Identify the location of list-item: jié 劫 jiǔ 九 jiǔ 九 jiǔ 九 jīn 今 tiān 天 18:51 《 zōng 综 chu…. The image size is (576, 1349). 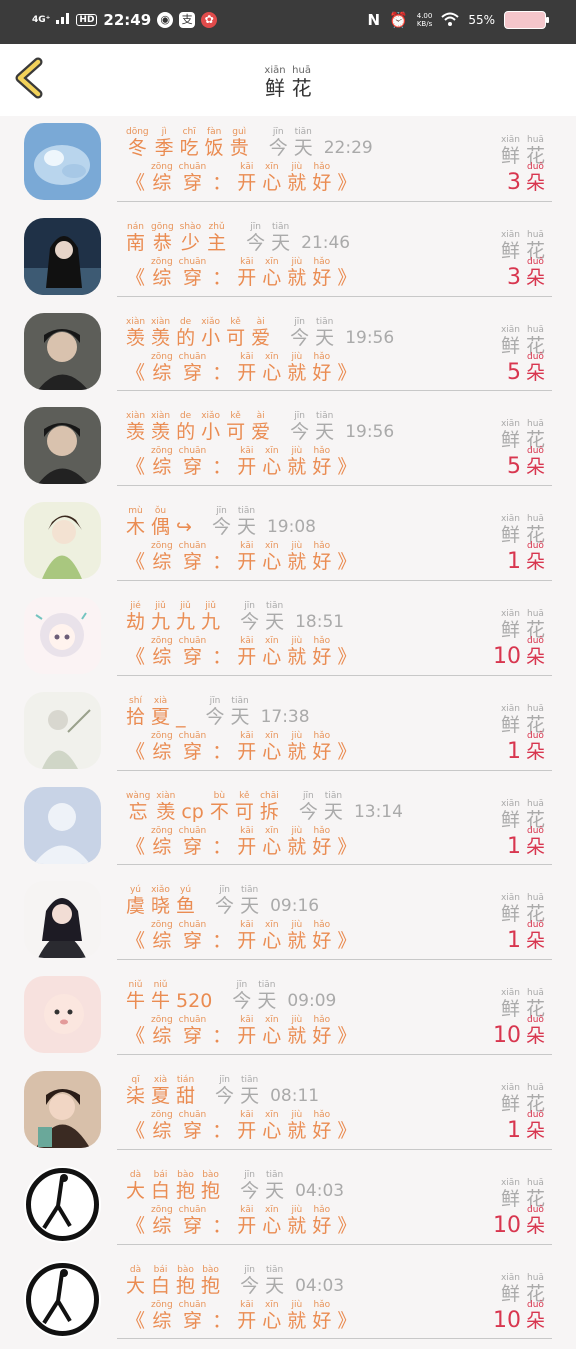
(288, 638).